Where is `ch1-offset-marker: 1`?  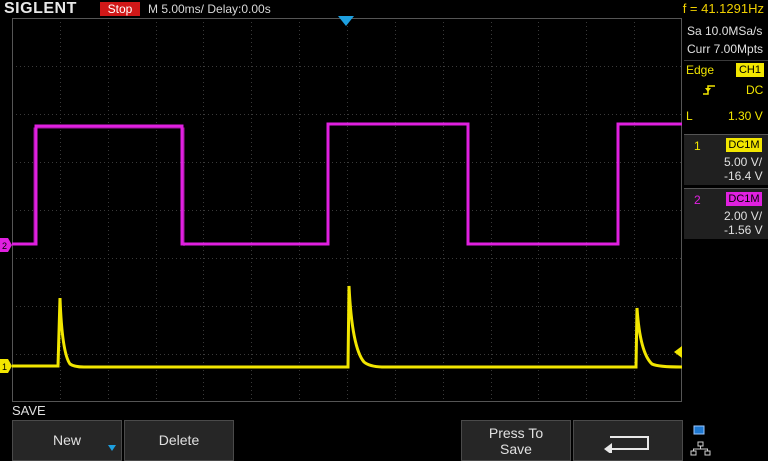 ch1-offset-marker: 1 is located at coordinates (6, 366).